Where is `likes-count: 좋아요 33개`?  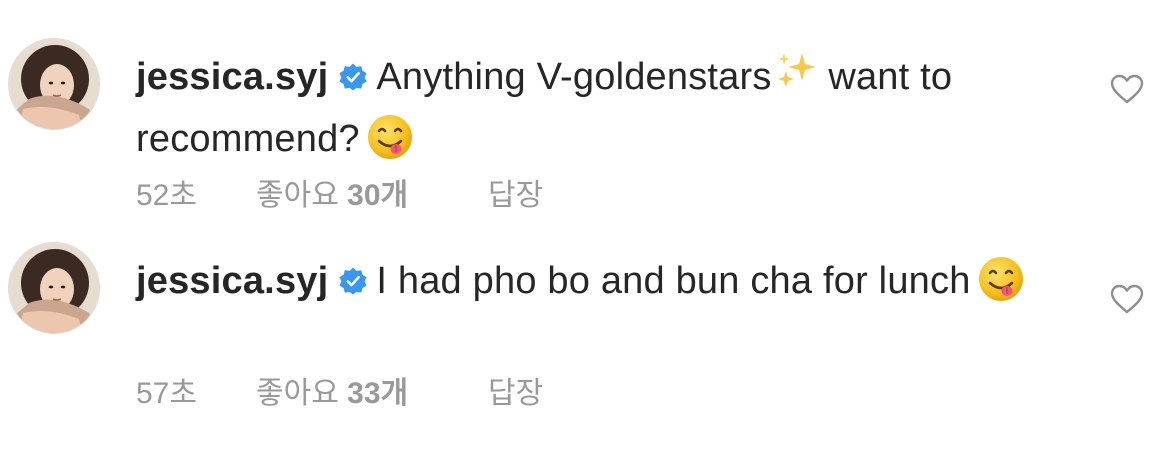 likes-count: 좋아요 33개 is located at coordinates (332, 390).